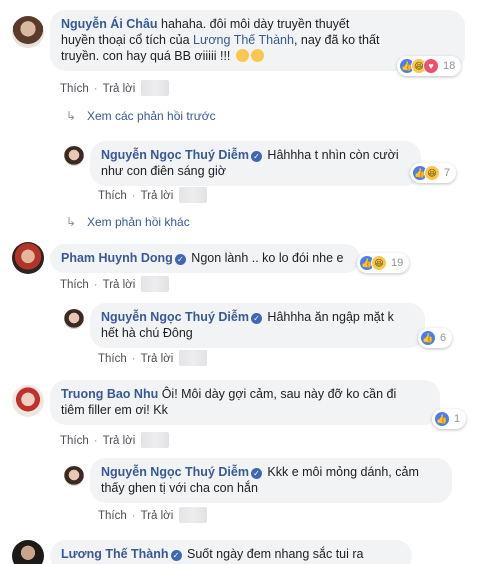  What do you see at coordinates (397, 263) in the screenshot?
I see `reaction-count: 19` at bounding box center [397, 263].